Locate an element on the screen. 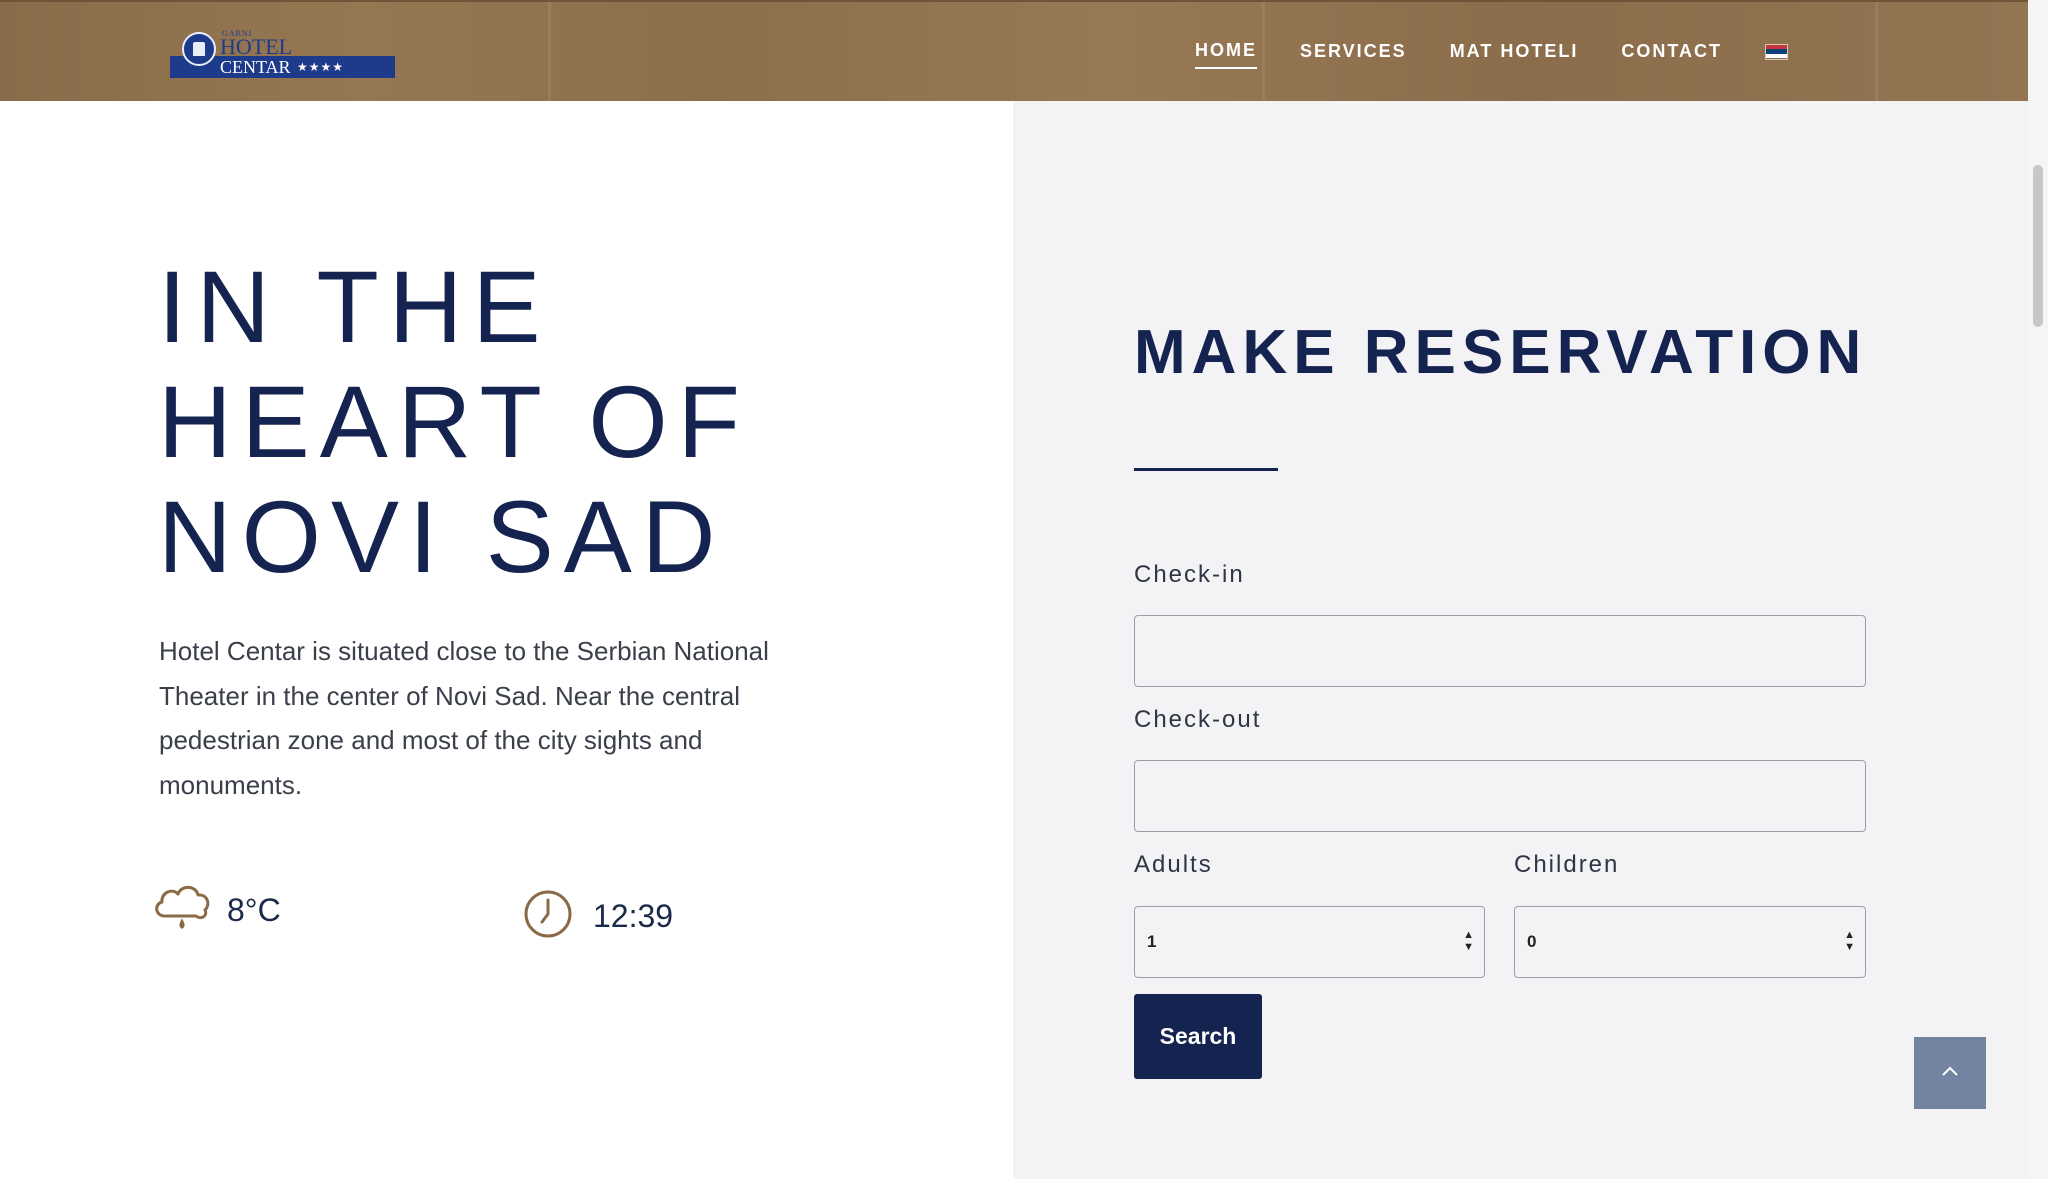 Image resolution: width=2048 pixels, height=1179 pixels. hero-title: IN THE HEART OF NOVI SAD is located at coordinates (454, 422).